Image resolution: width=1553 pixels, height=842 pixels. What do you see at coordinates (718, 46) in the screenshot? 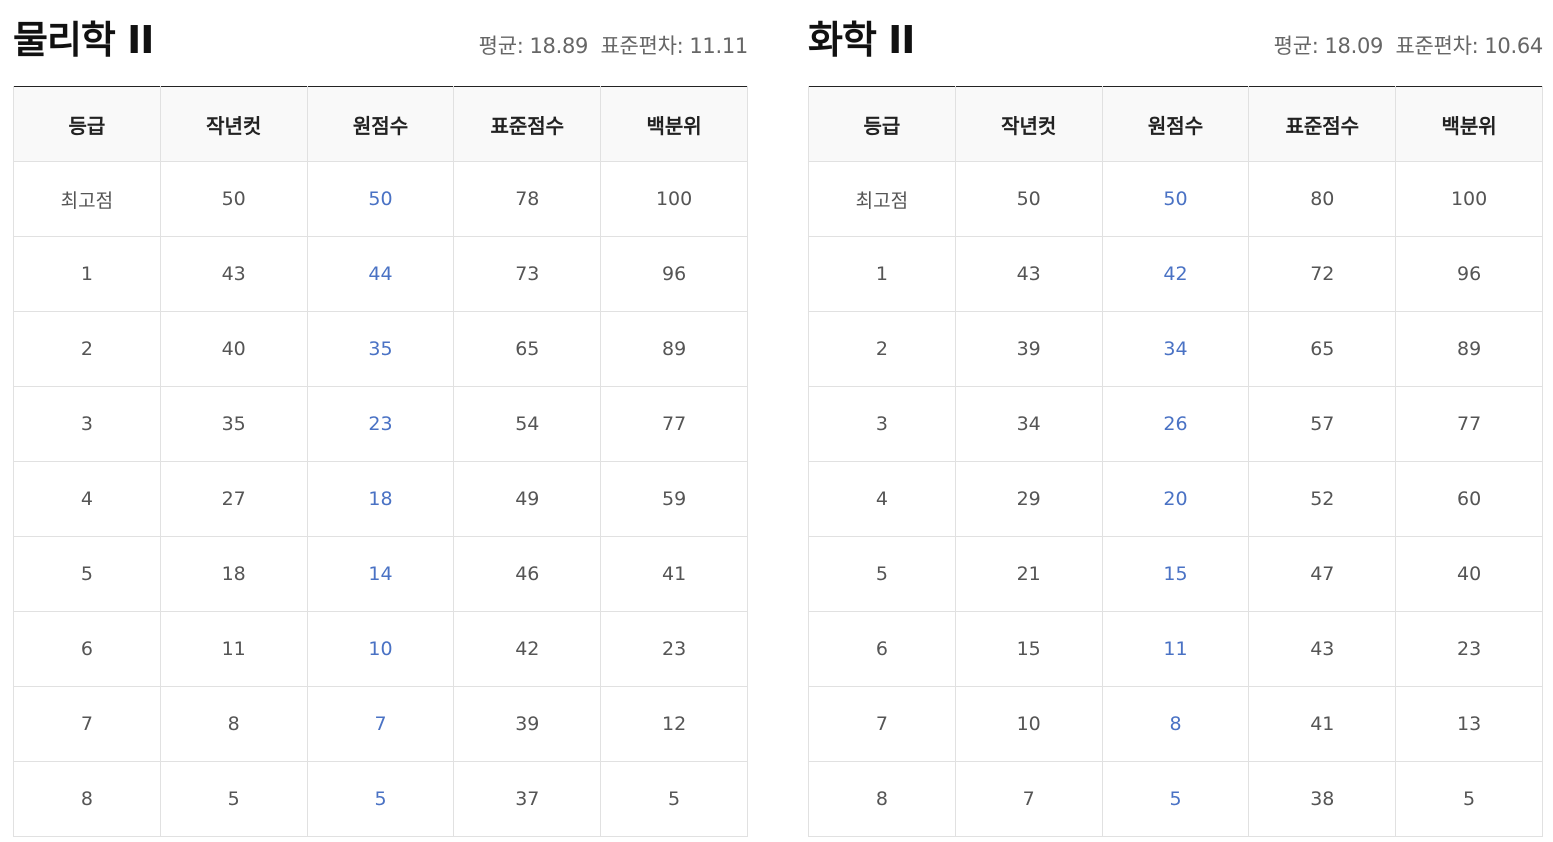
I see `sd-value: 11.11` at bounding box center [718, 46].